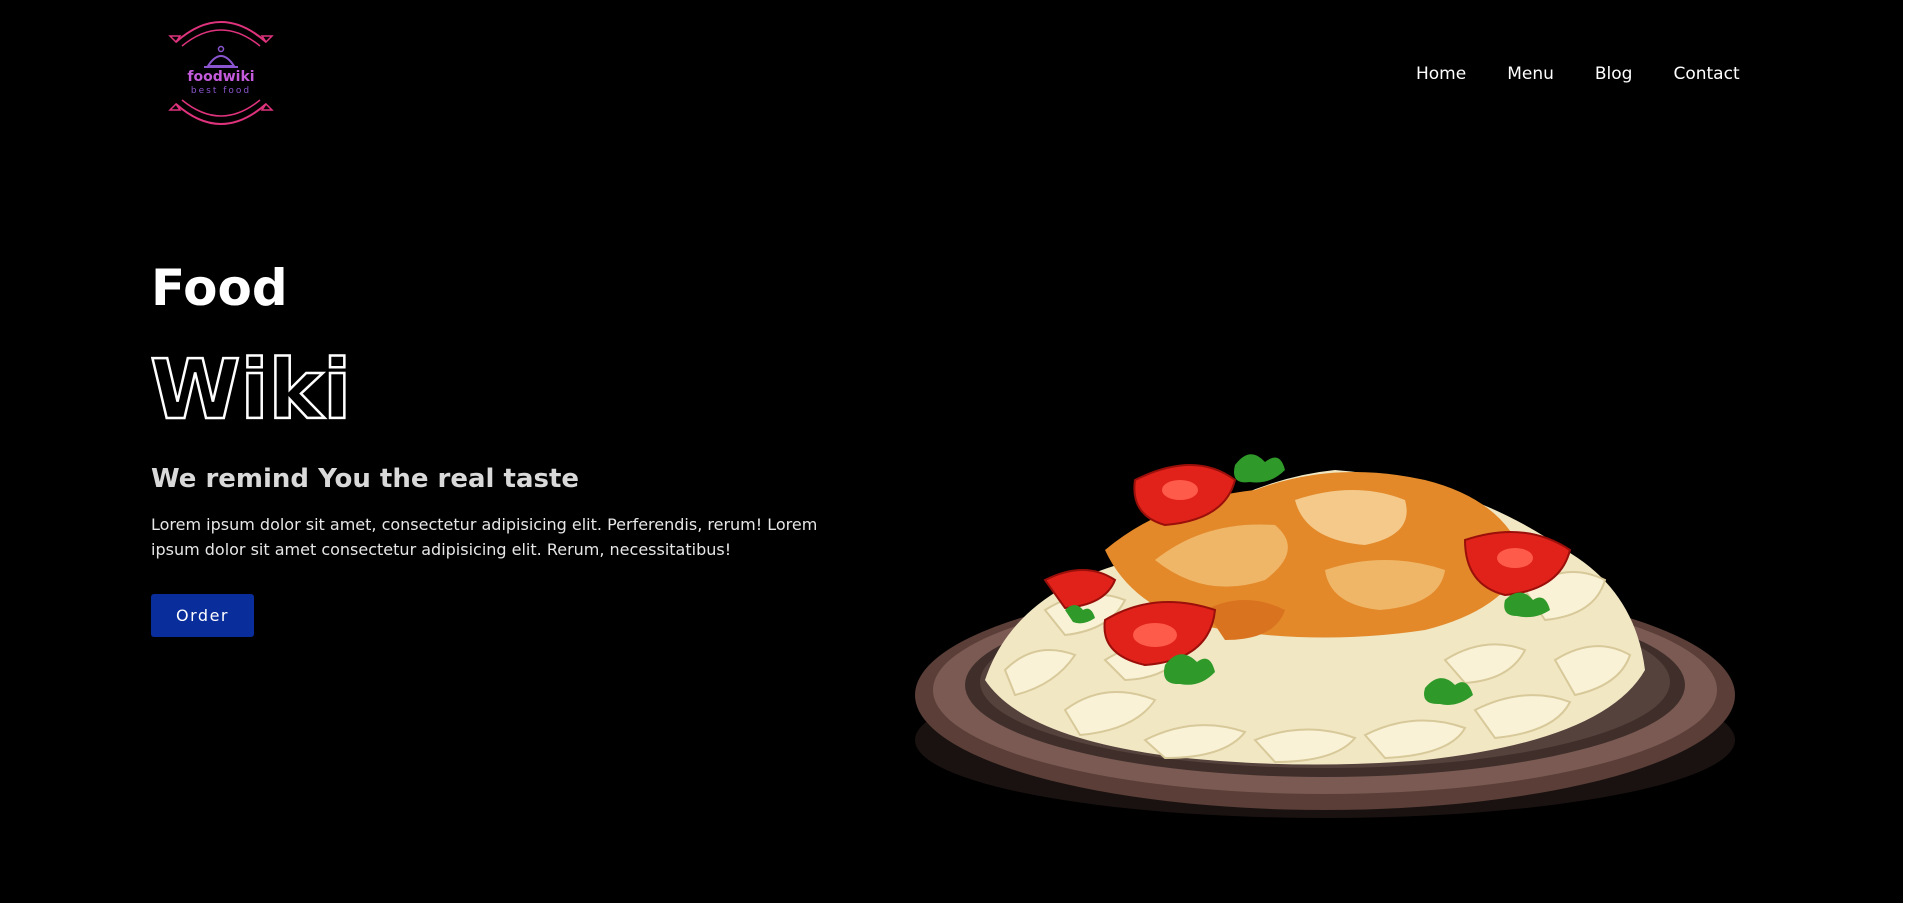  Describe the element at coordinates (1614, 74) in the screenshot. I see `nav-blog-link: Blog` at that location.